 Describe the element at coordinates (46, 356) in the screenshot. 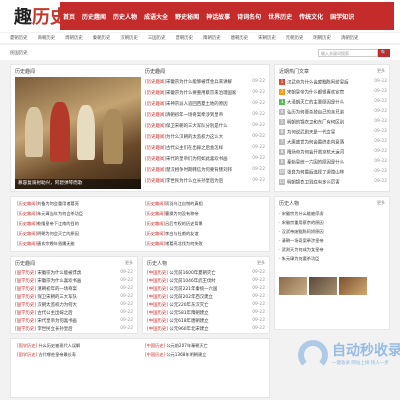

I see `list-item: [国学历史] 古代哪些皇帝最长寿` at that location.